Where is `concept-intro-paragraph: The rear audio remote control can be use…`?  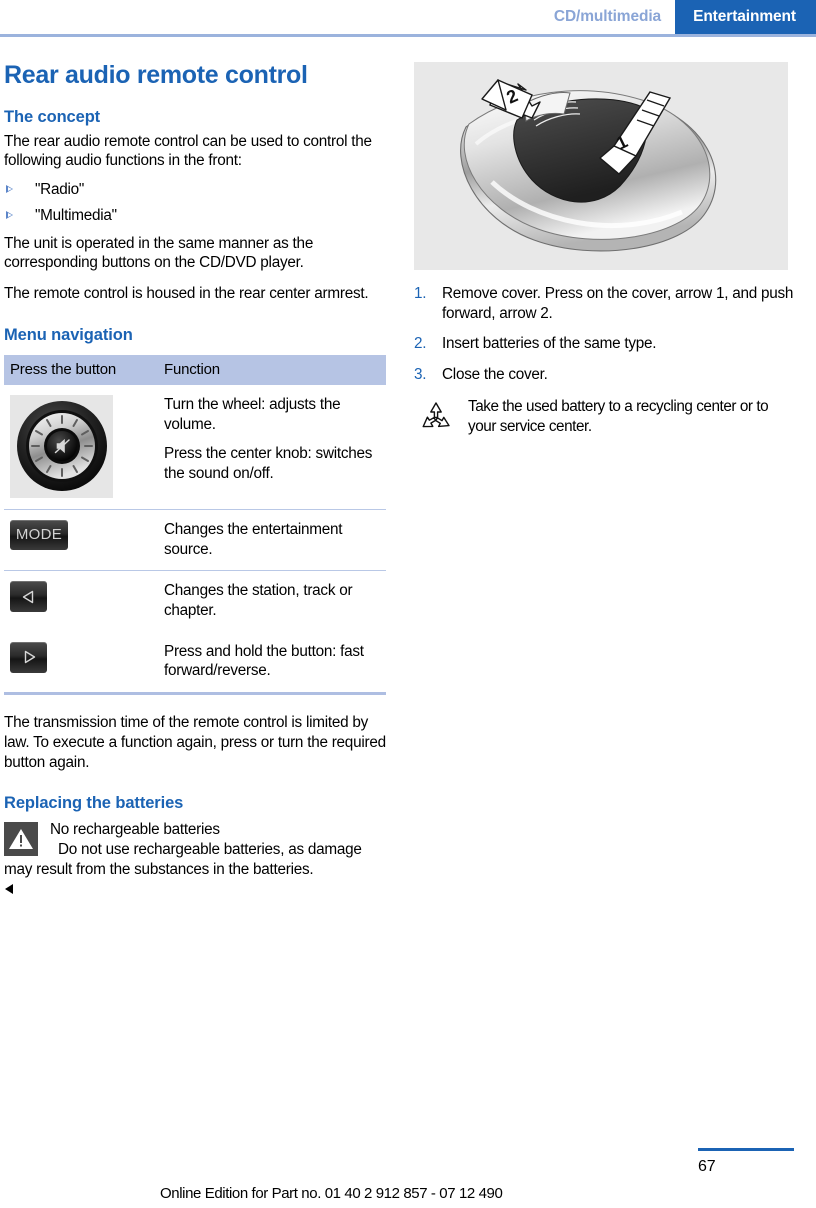
concept-intro-paragraph: The rear audio remote control can be use… is located at coordinates (188, 151).